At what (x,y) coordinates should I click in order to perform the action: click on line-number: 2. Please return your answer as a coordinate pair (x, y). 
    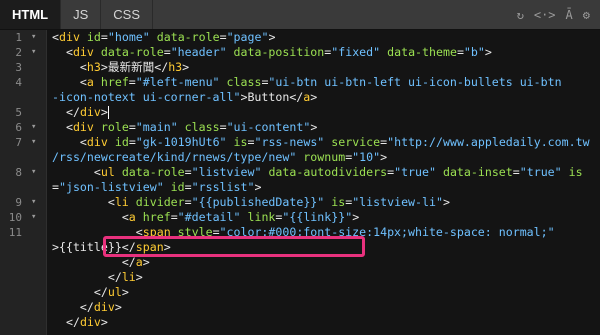
    Looking at the image, I should click on (18, 52).